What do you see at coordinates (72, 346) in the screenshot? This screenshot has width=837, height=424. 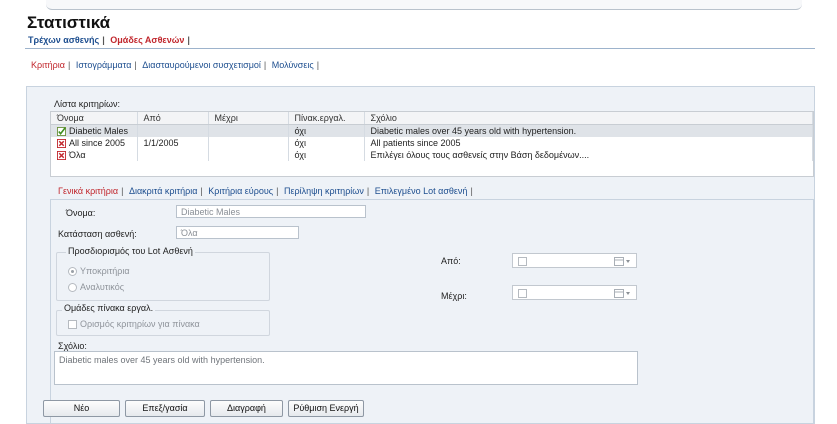 I see `comment-label: Σχόλιο:` at bounding box center [72, 346].